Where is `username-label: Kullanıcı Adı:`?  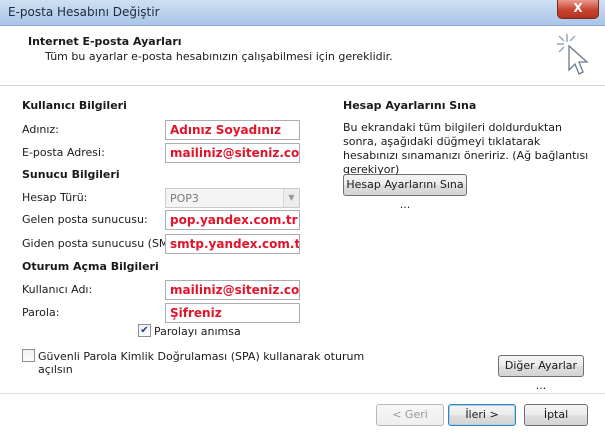 username-label: Kullanıcı Adı: is located at coordinates (57, 289).